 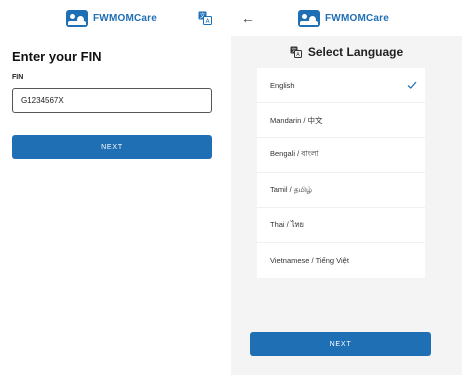 I want to click on language-option-mandarin: Mandarin / 中文, so click(x=341, y=120).